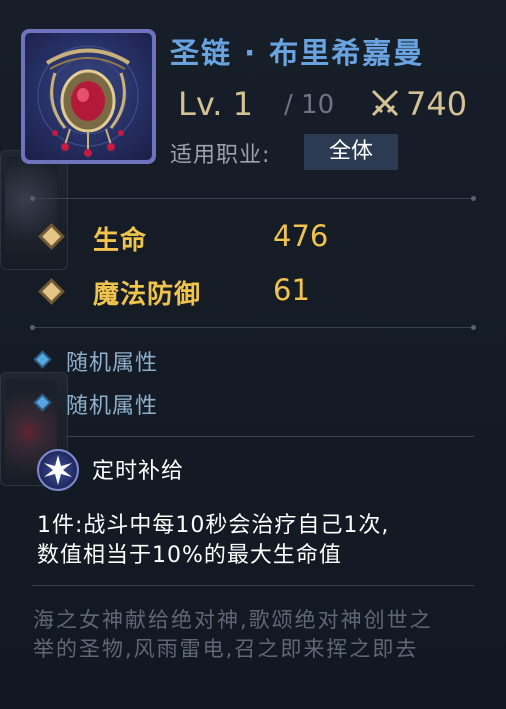  Describe the element at coordinates (215, 104) in the screenshot. I see `item-level: Lv. 1` at that location.